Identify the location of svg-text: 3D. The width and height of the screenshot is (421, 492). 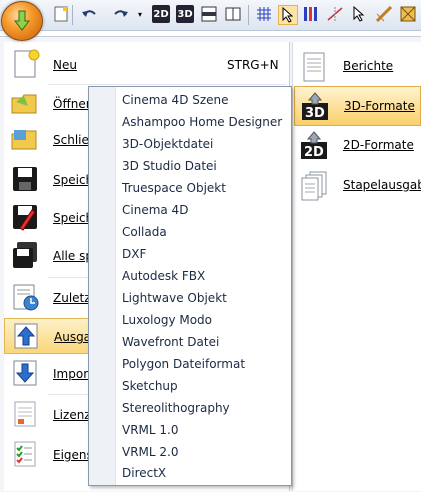
(315, 113).